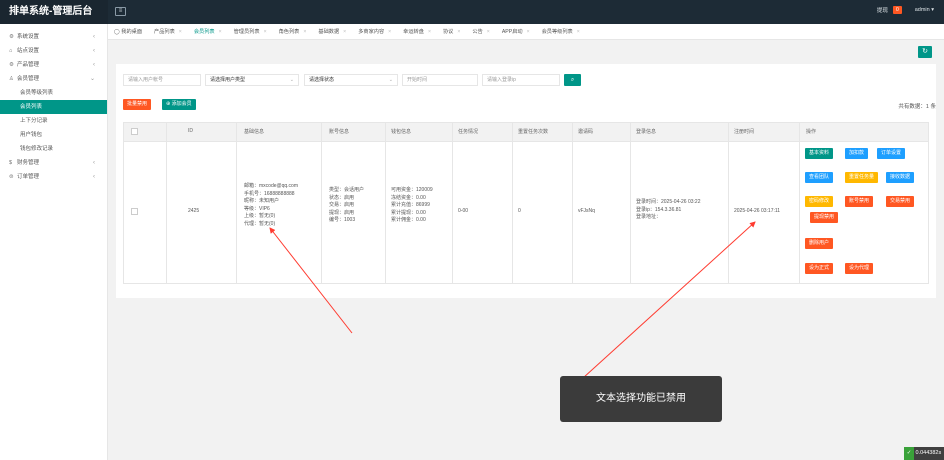 The image size is (944, 460). What do you see at coordinates (516, 32) in the screenshot?
I see `tab-app-launch: APP启动 ×` at bounding box center [516, 32].